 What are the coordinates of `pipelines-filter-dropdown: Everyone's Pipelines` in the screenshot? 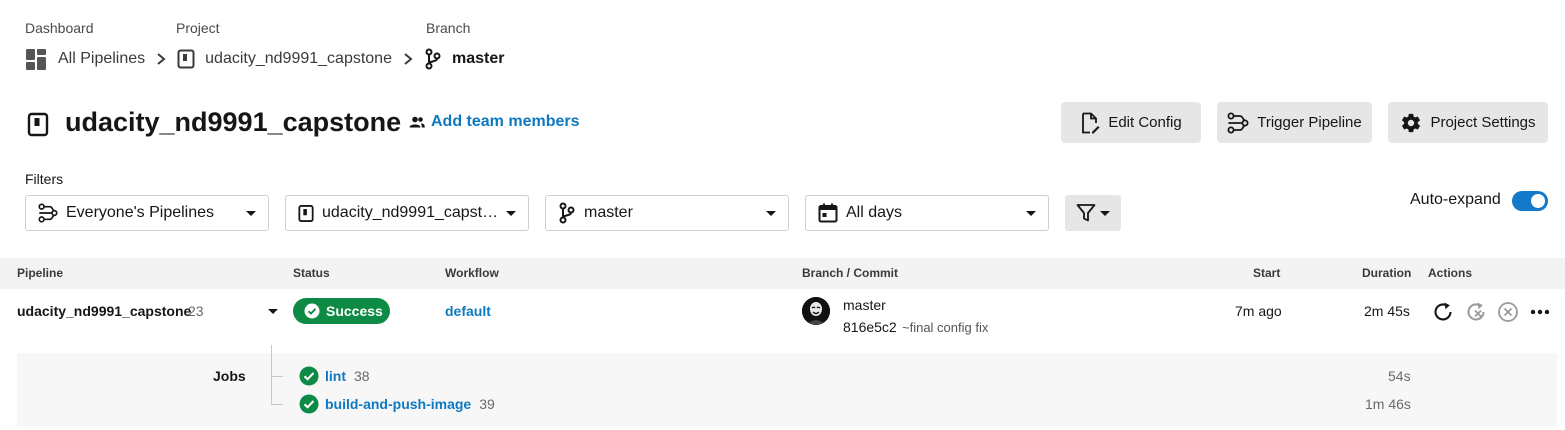 It's located at (147, 213).